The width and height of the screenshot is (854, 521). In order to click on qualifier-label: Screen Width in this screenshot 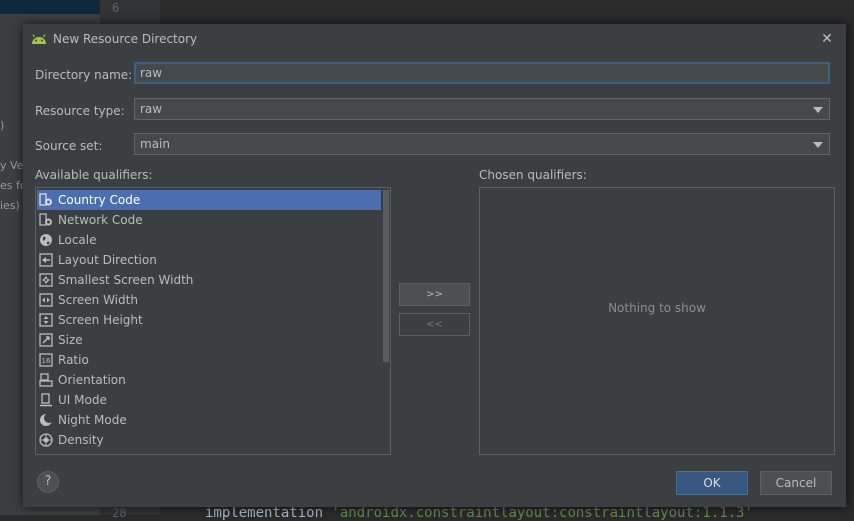, I will do `click(98, 300)`.